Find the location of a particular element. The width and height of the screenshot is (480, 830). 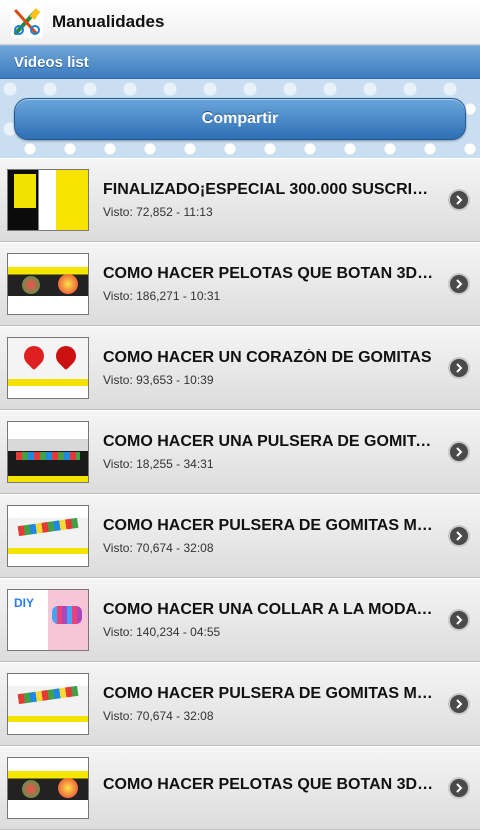

share-banner: Compartir is located at coordinates (240, 118).